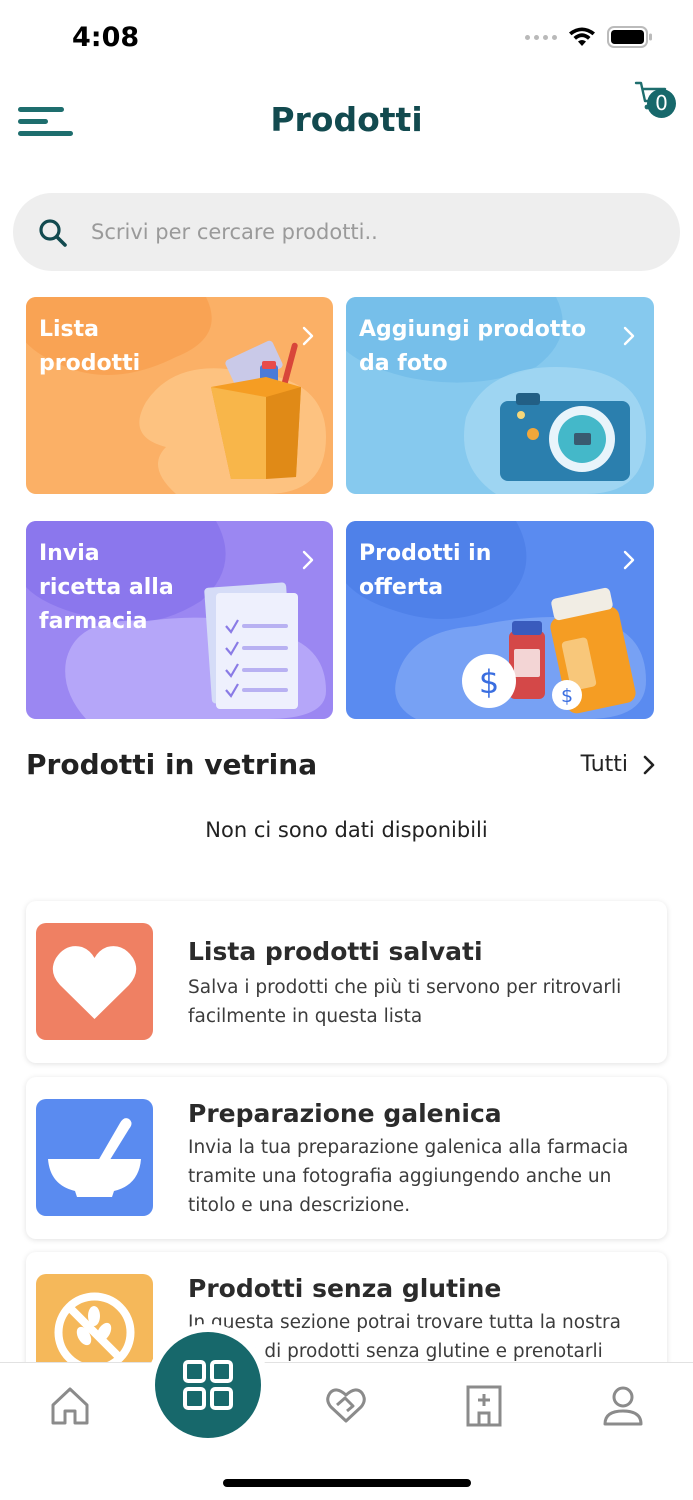 The image size is (693, 1500). Describe the element at coordinates (661, 103) in the screenshot. I see `cart-count-badge: 0` at that location.